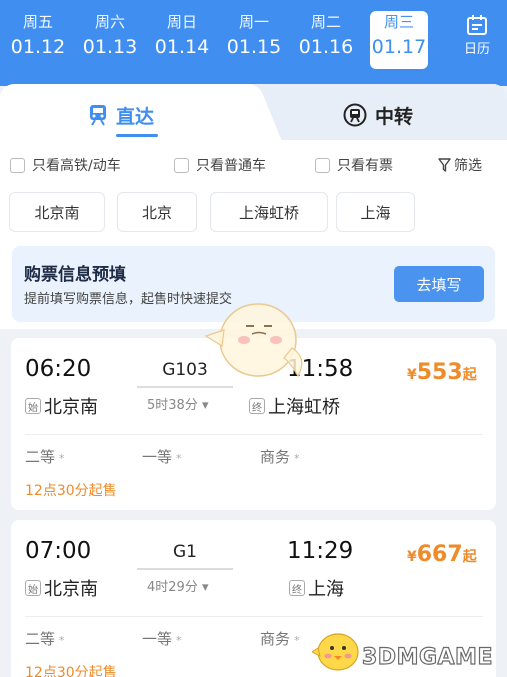 This screenshot has height=677, width=507. What do you see at coordinates (76, 166) in the screenshot?
I see `filter-label: 只看高铁/动车` at bounding box center [76, 166].